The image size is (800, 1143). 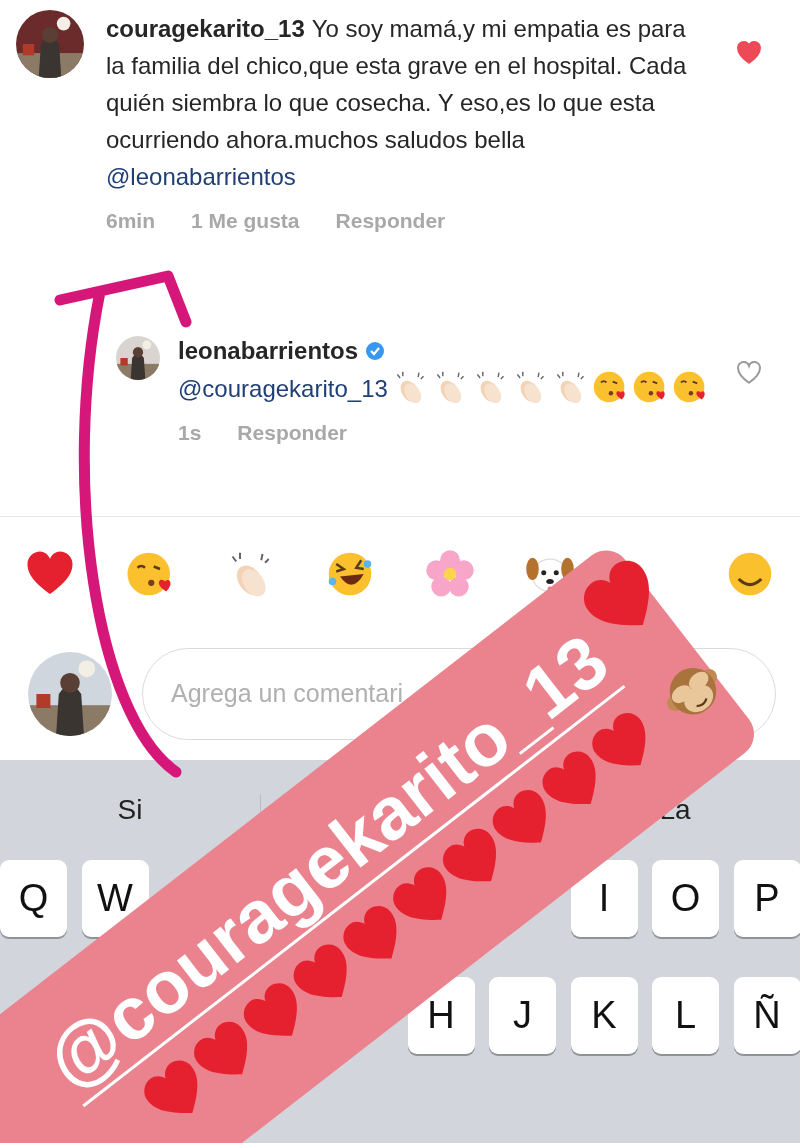 What do you see at coordinates (397, 103) in the screenshot?
I see `comment-text: couragekarito_13 Yo soy mamá,y mi empatia es para la familia del chico,que esta grave en el hospital. Cada quién siembra lo que cosecha. Y eso,es lo que esta ocurriendo ahora.muchos saludos bella @leonabarrientos` at bounding box center [397, 103].